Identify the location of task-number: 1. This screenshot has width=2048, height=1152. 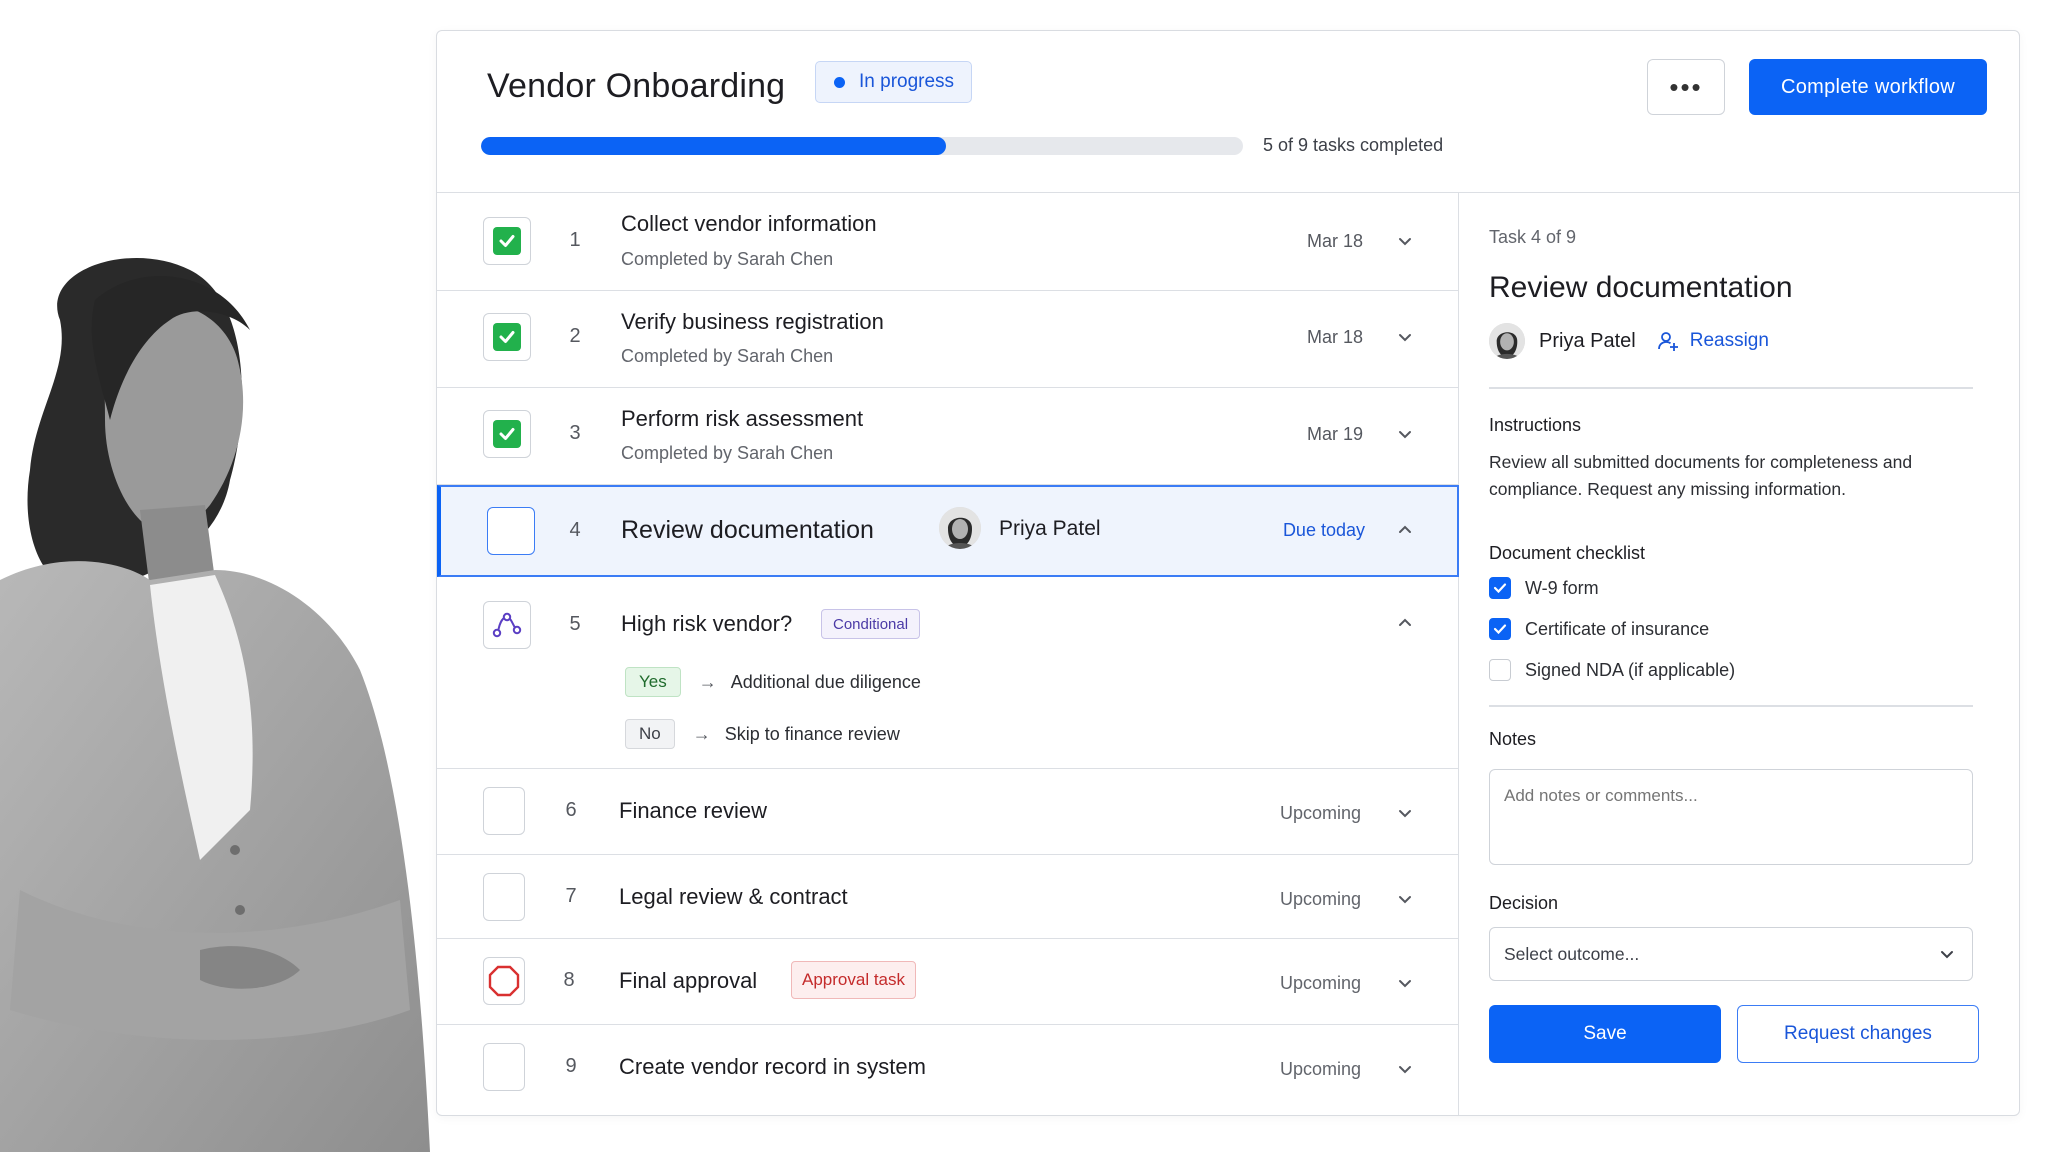
(575, 240).